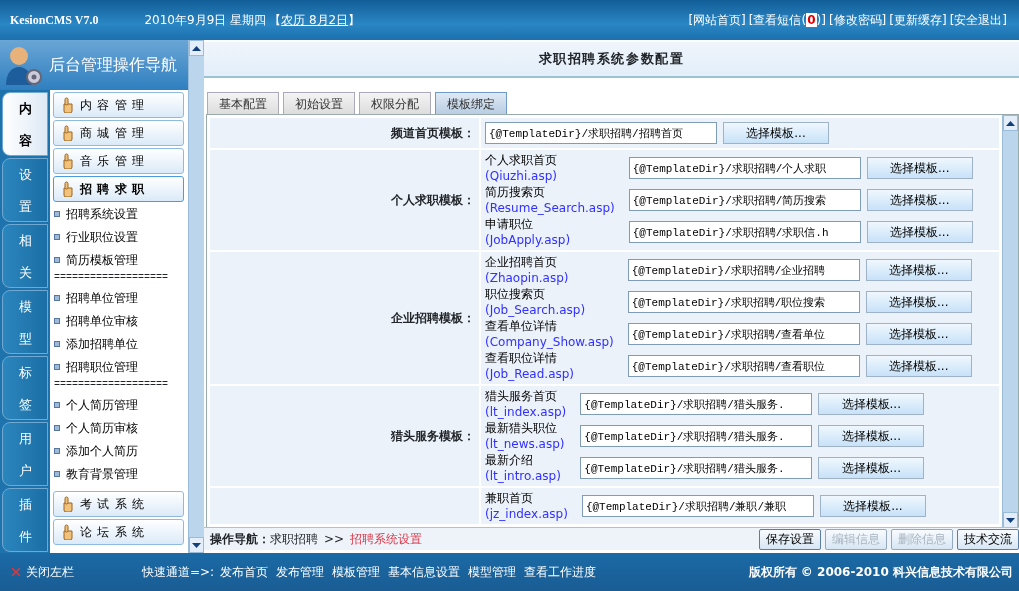 Image resolution: width=1019 pixels, height=591 pixels. Describe the element at coordinates (243, 103) in the screenshot. I see `tab: 基本配置` at that location.